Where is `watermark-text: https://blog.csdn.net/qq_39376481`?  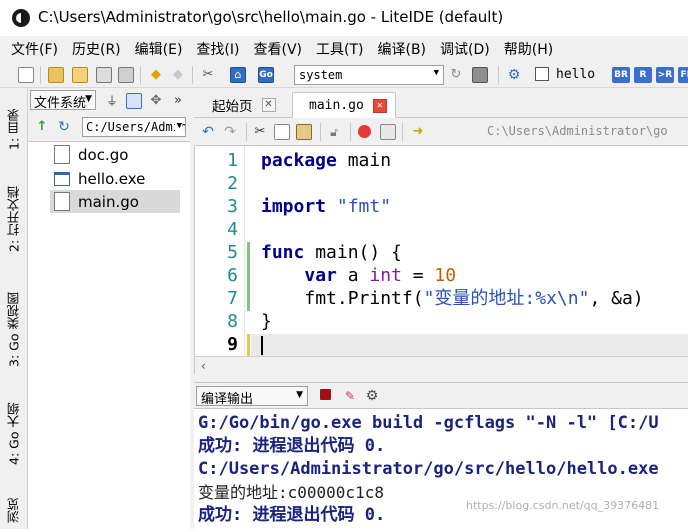
watermark-text: https://blog.csdn.net/qq_39376481 is located at coordinates (563, 505).